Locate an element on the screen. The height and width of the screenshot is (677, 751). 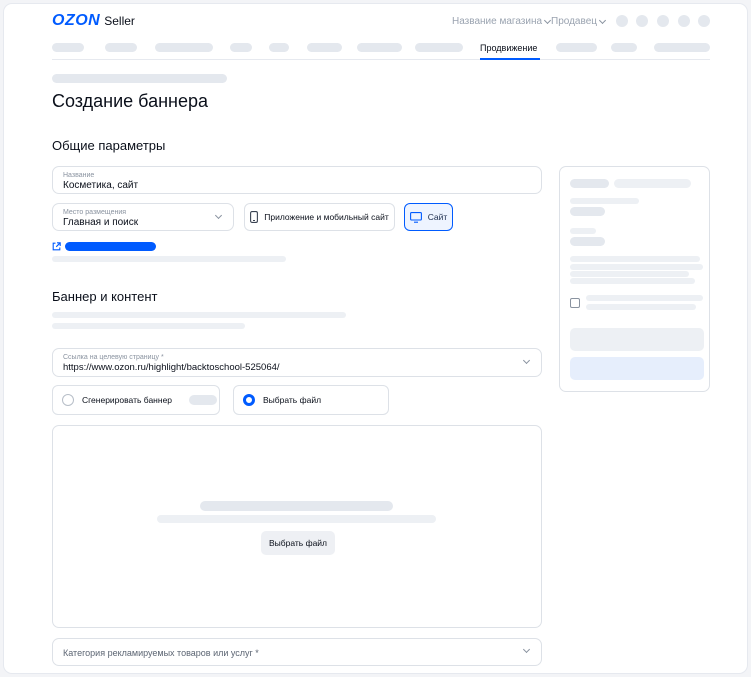
store-name: Название магазина is located at coordinates (497, 21).